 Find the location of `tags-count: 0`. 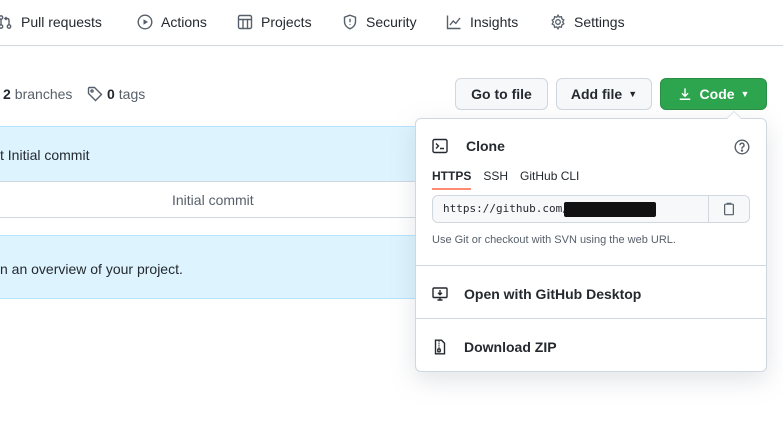

tags-count: 0 is located at coordinates (111, 94).